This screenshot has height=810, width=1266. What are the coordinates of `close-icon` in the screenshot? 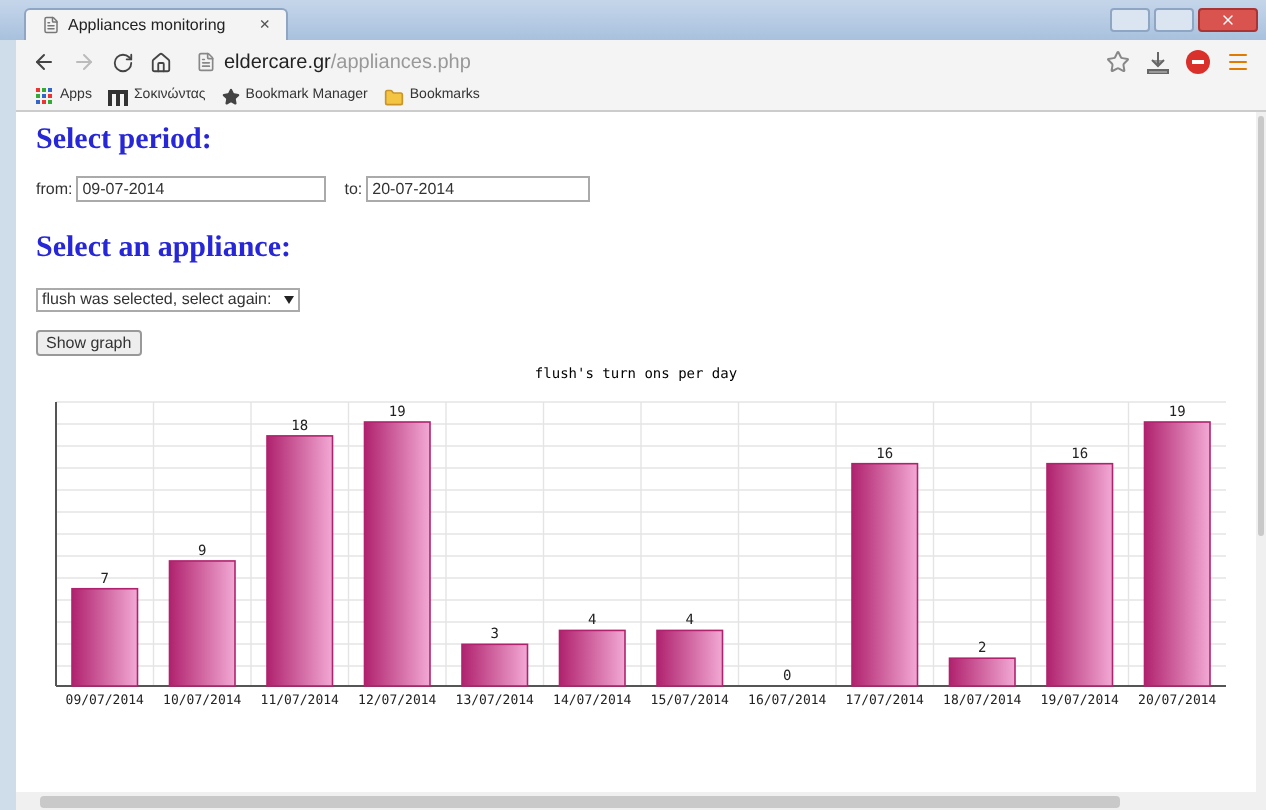 It's located at (1228, 20).